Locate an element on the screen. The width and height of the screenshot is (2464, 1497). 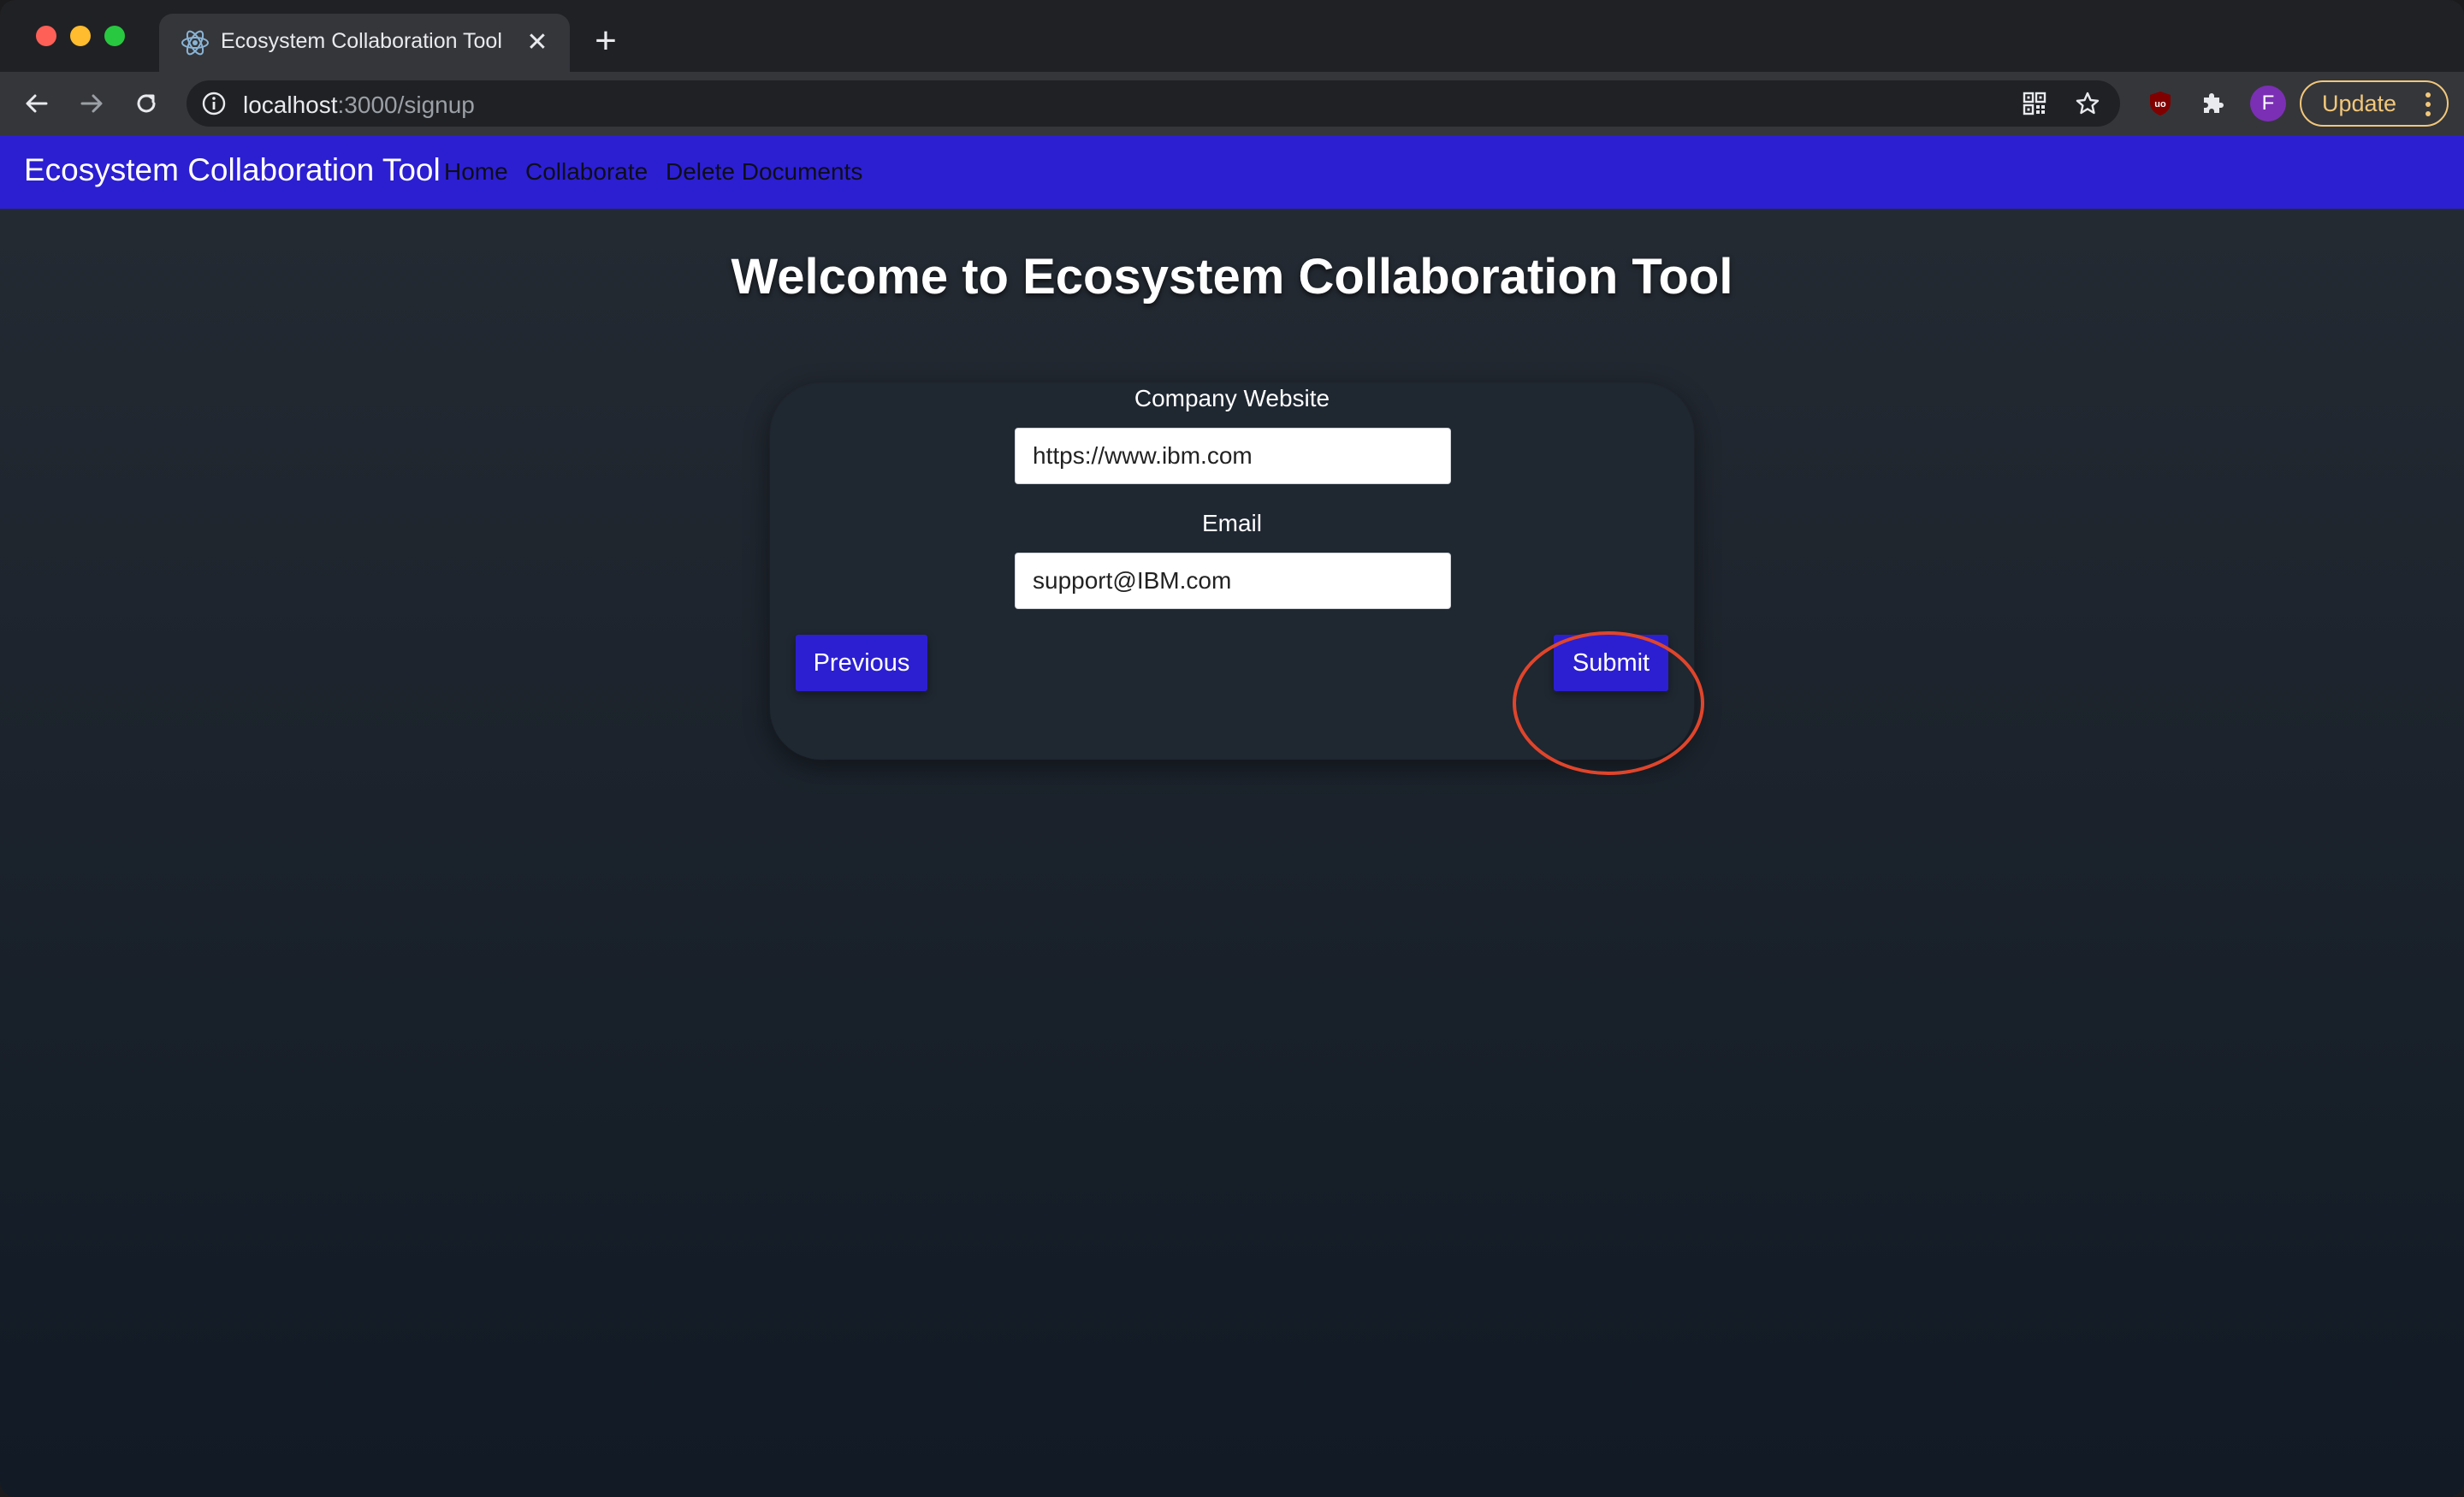
address-host: localhost is located at coordinates (290, 105).